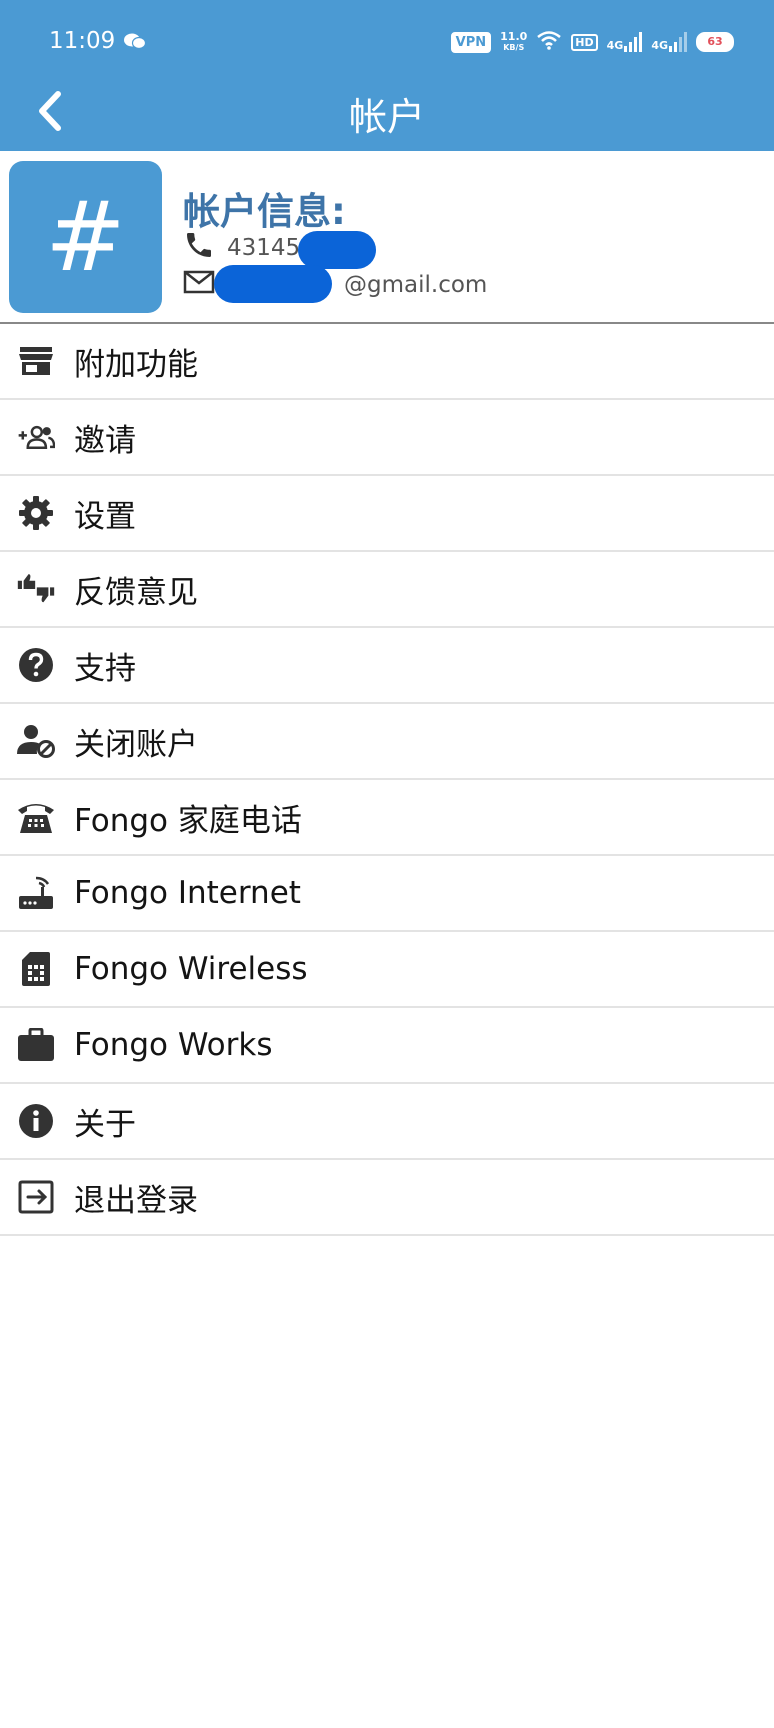 The width and height of the screenshot is (774, 1728). What do you see at coordinates (136, 592) in the screenshot?
I see `menu-item-label: 反馈意见` at bounding box center [136, 592].